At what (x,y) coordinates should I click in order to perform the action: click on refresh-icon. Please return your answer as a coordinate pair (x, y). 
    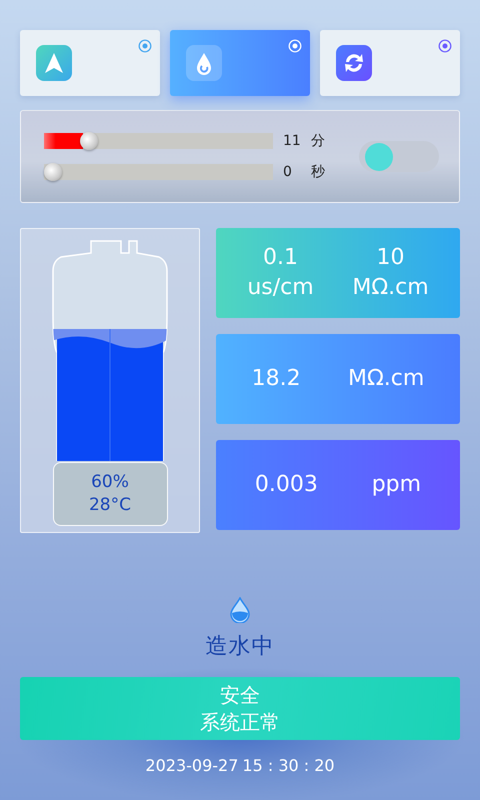
    Looking at the image, I should click on (354, 63).